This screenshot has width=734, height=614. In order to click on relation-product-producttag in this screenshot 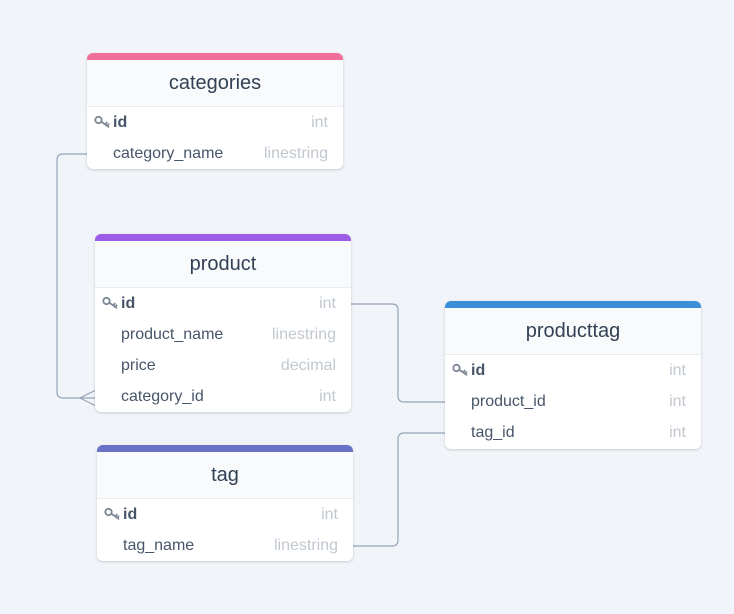, I will do `click(398, 353)`.